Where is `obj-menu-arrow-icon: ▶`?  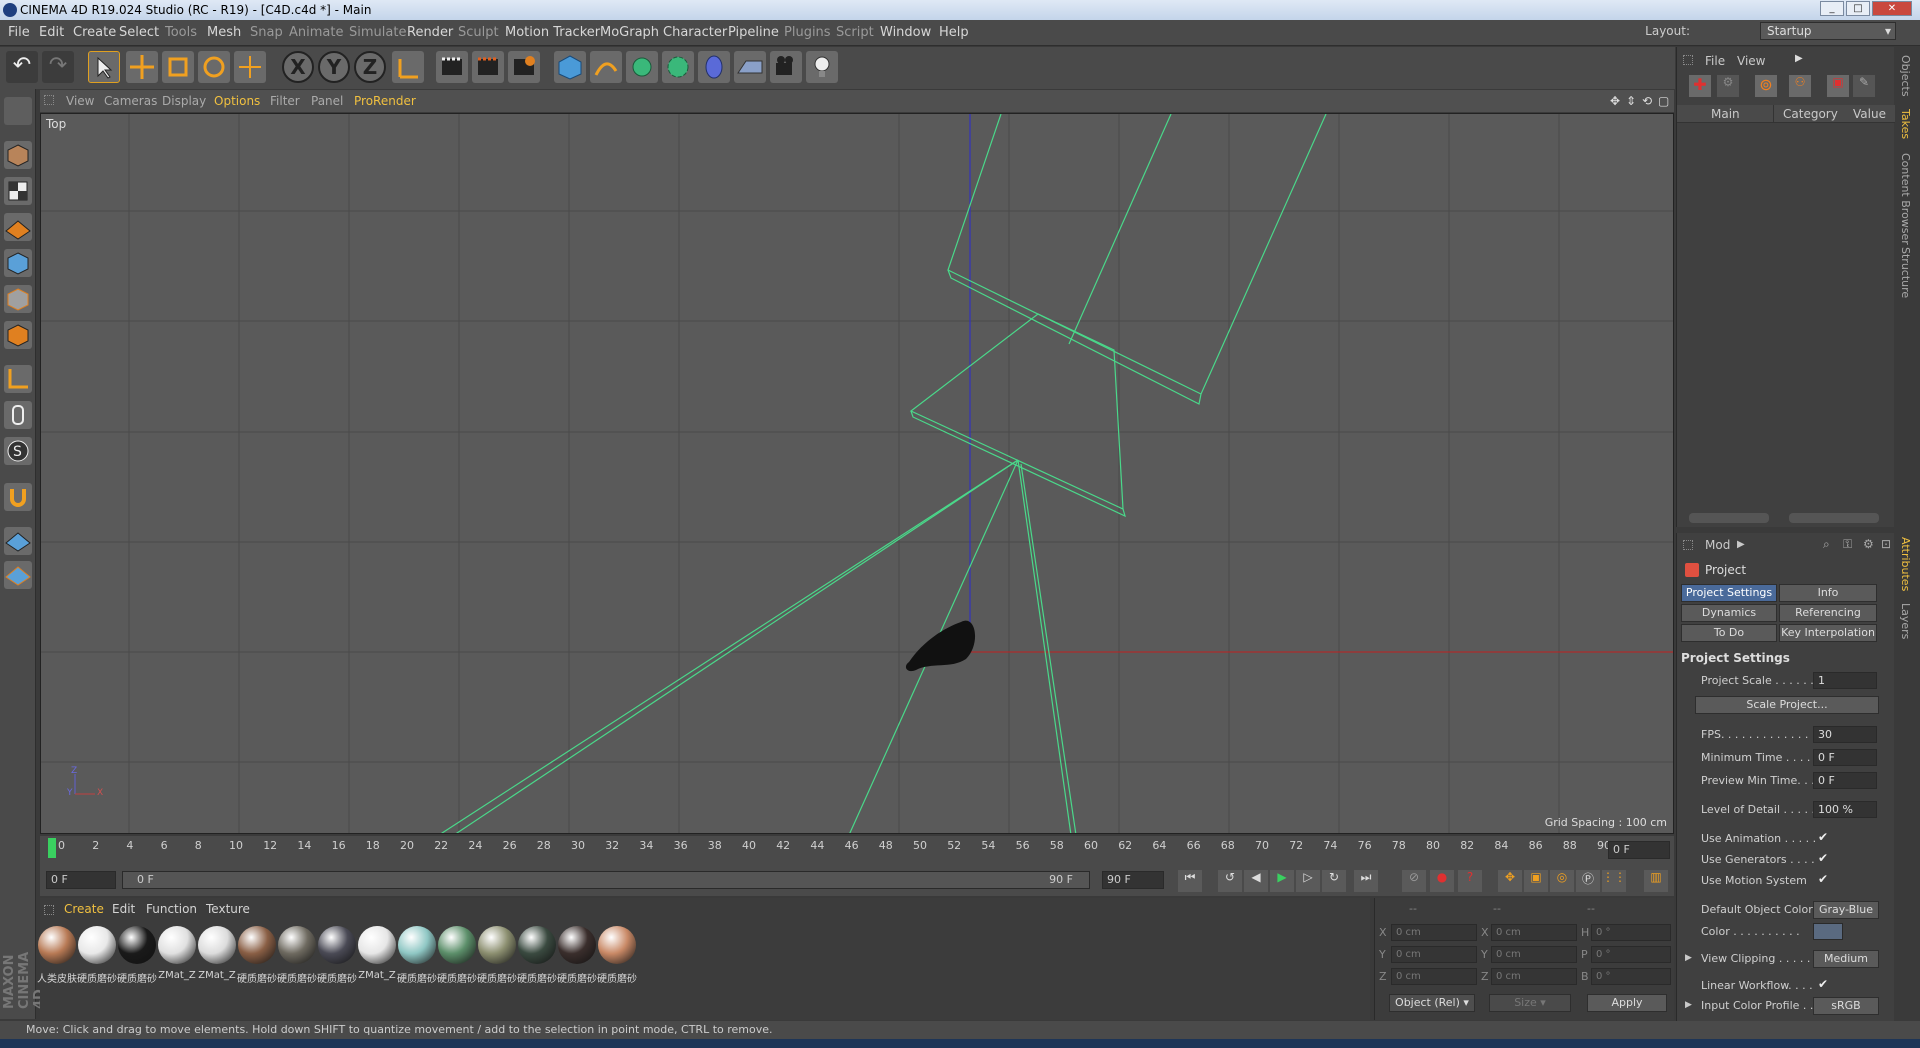 obj-menu-arrow-icon: ▶ is located at coordinates (1799, 58).